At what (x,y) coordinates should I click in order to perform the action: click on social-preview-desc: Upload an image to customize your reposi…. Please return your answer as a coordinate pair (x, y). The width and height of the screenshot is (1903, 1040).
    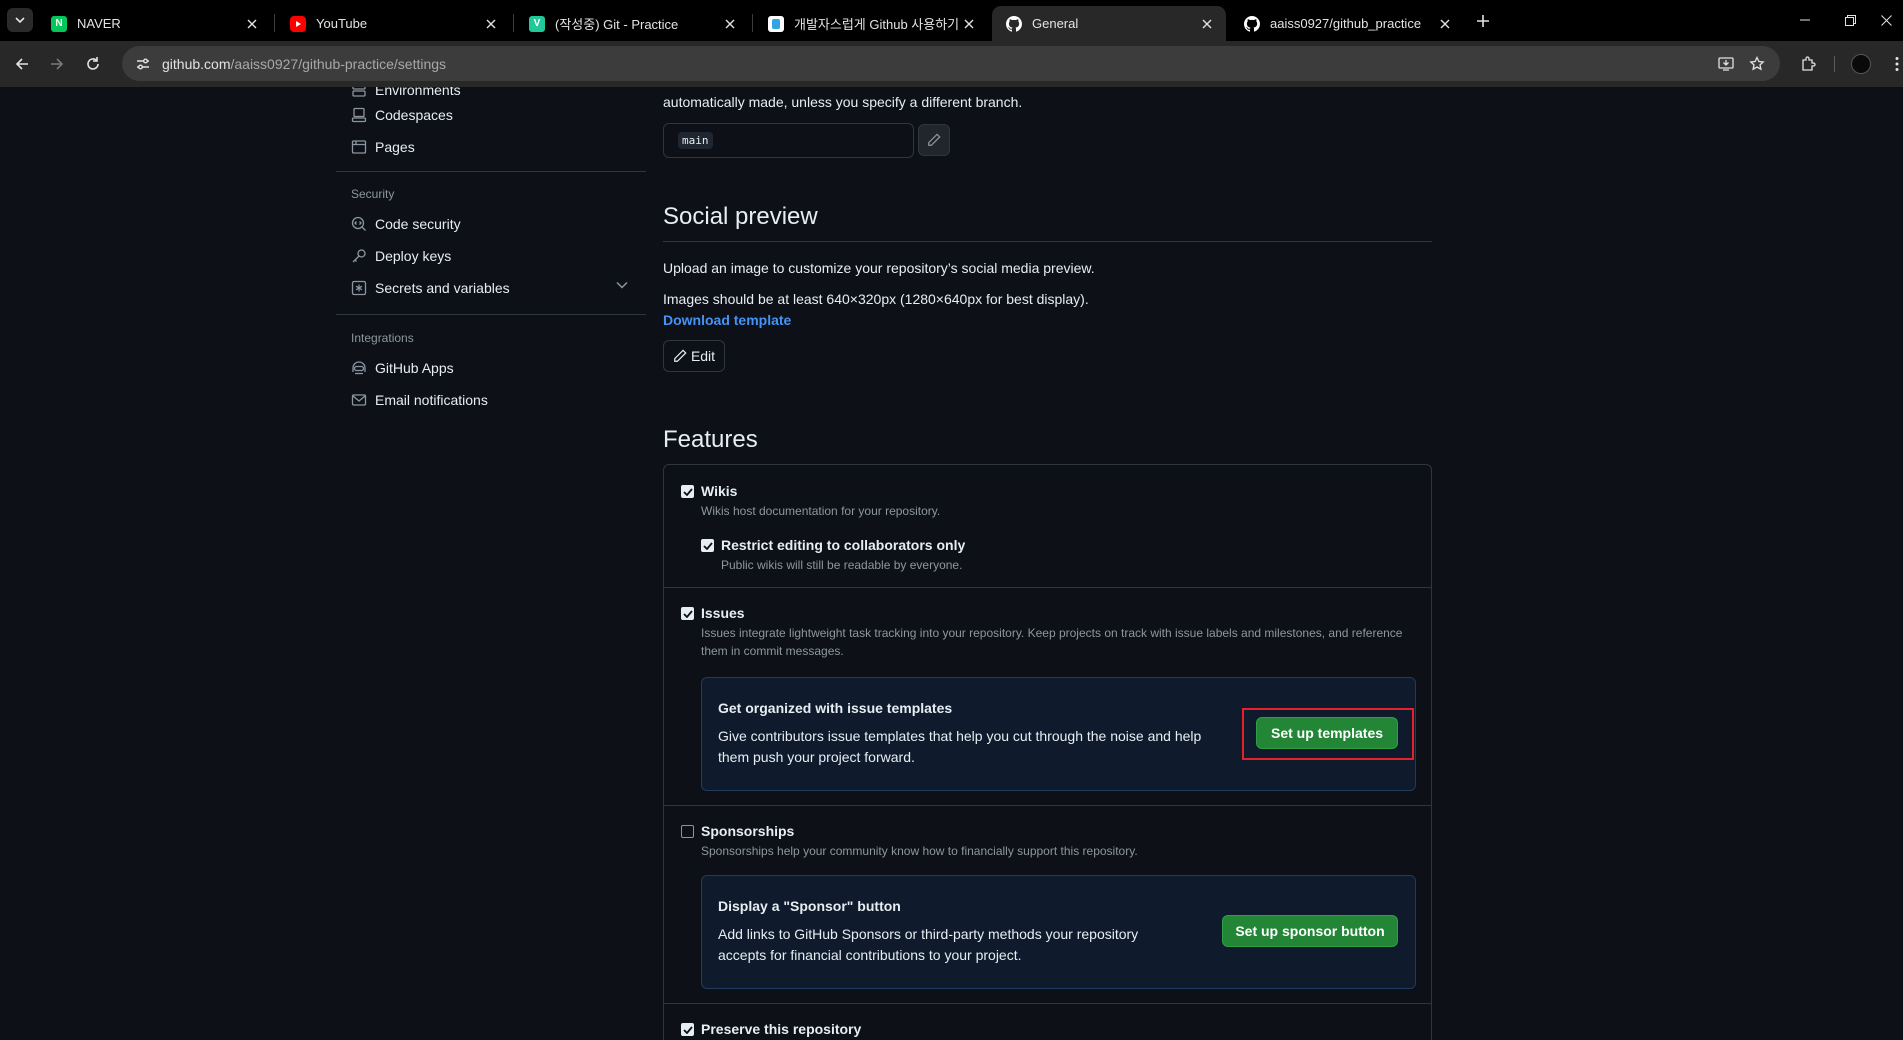
    Looking at the image, I should click on (879, 268).